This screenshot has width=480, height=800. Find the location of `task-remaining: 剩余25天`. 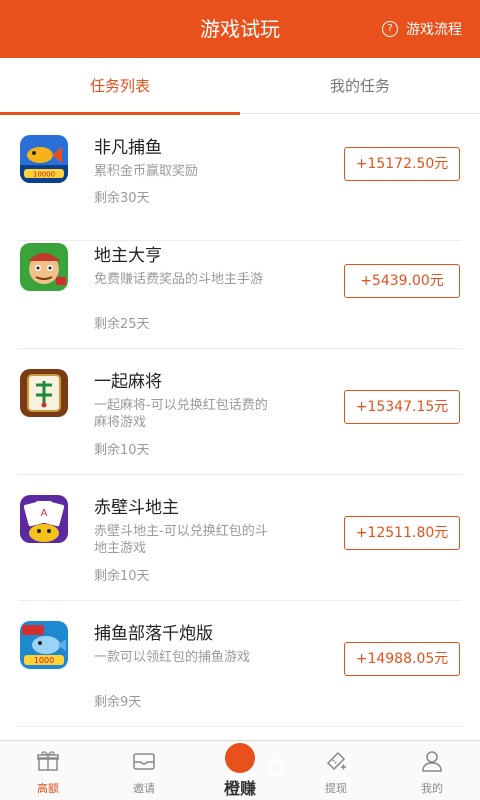

task-remaining: 剩余25天 is located at coordinates (122, 324).